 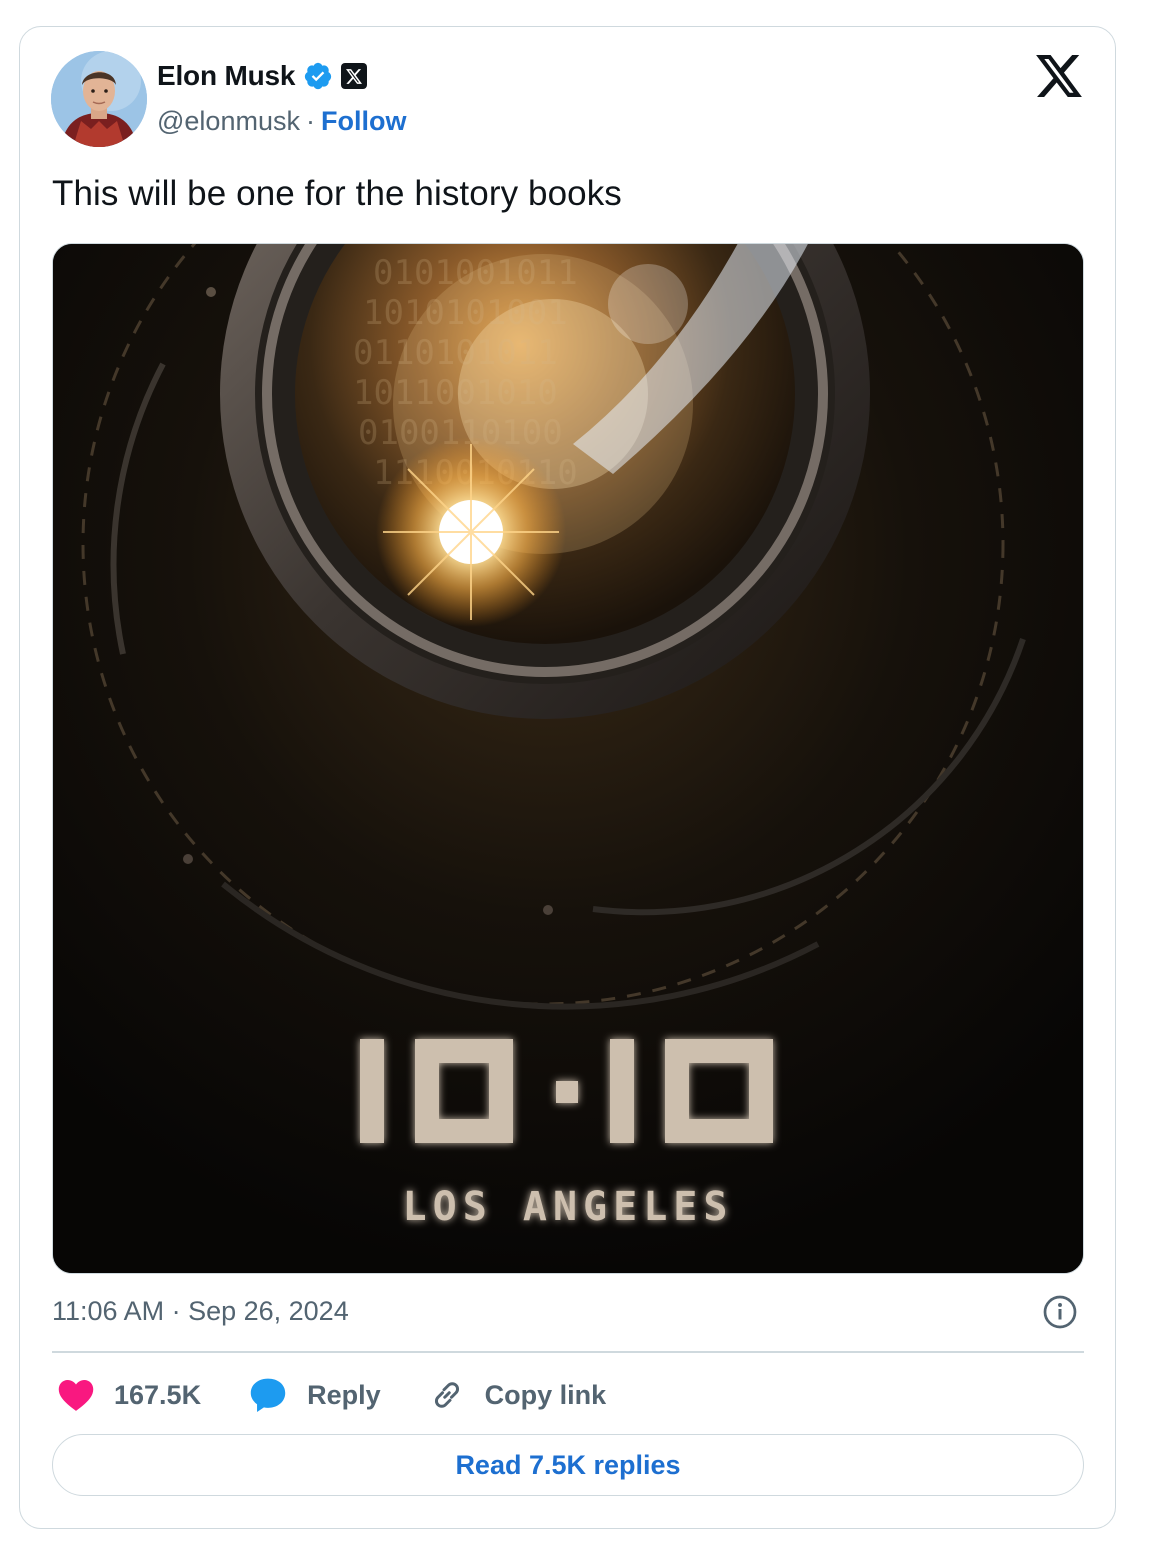 I want to click on tweet-text: This will be one for the history books, so click(x=337, y=193).